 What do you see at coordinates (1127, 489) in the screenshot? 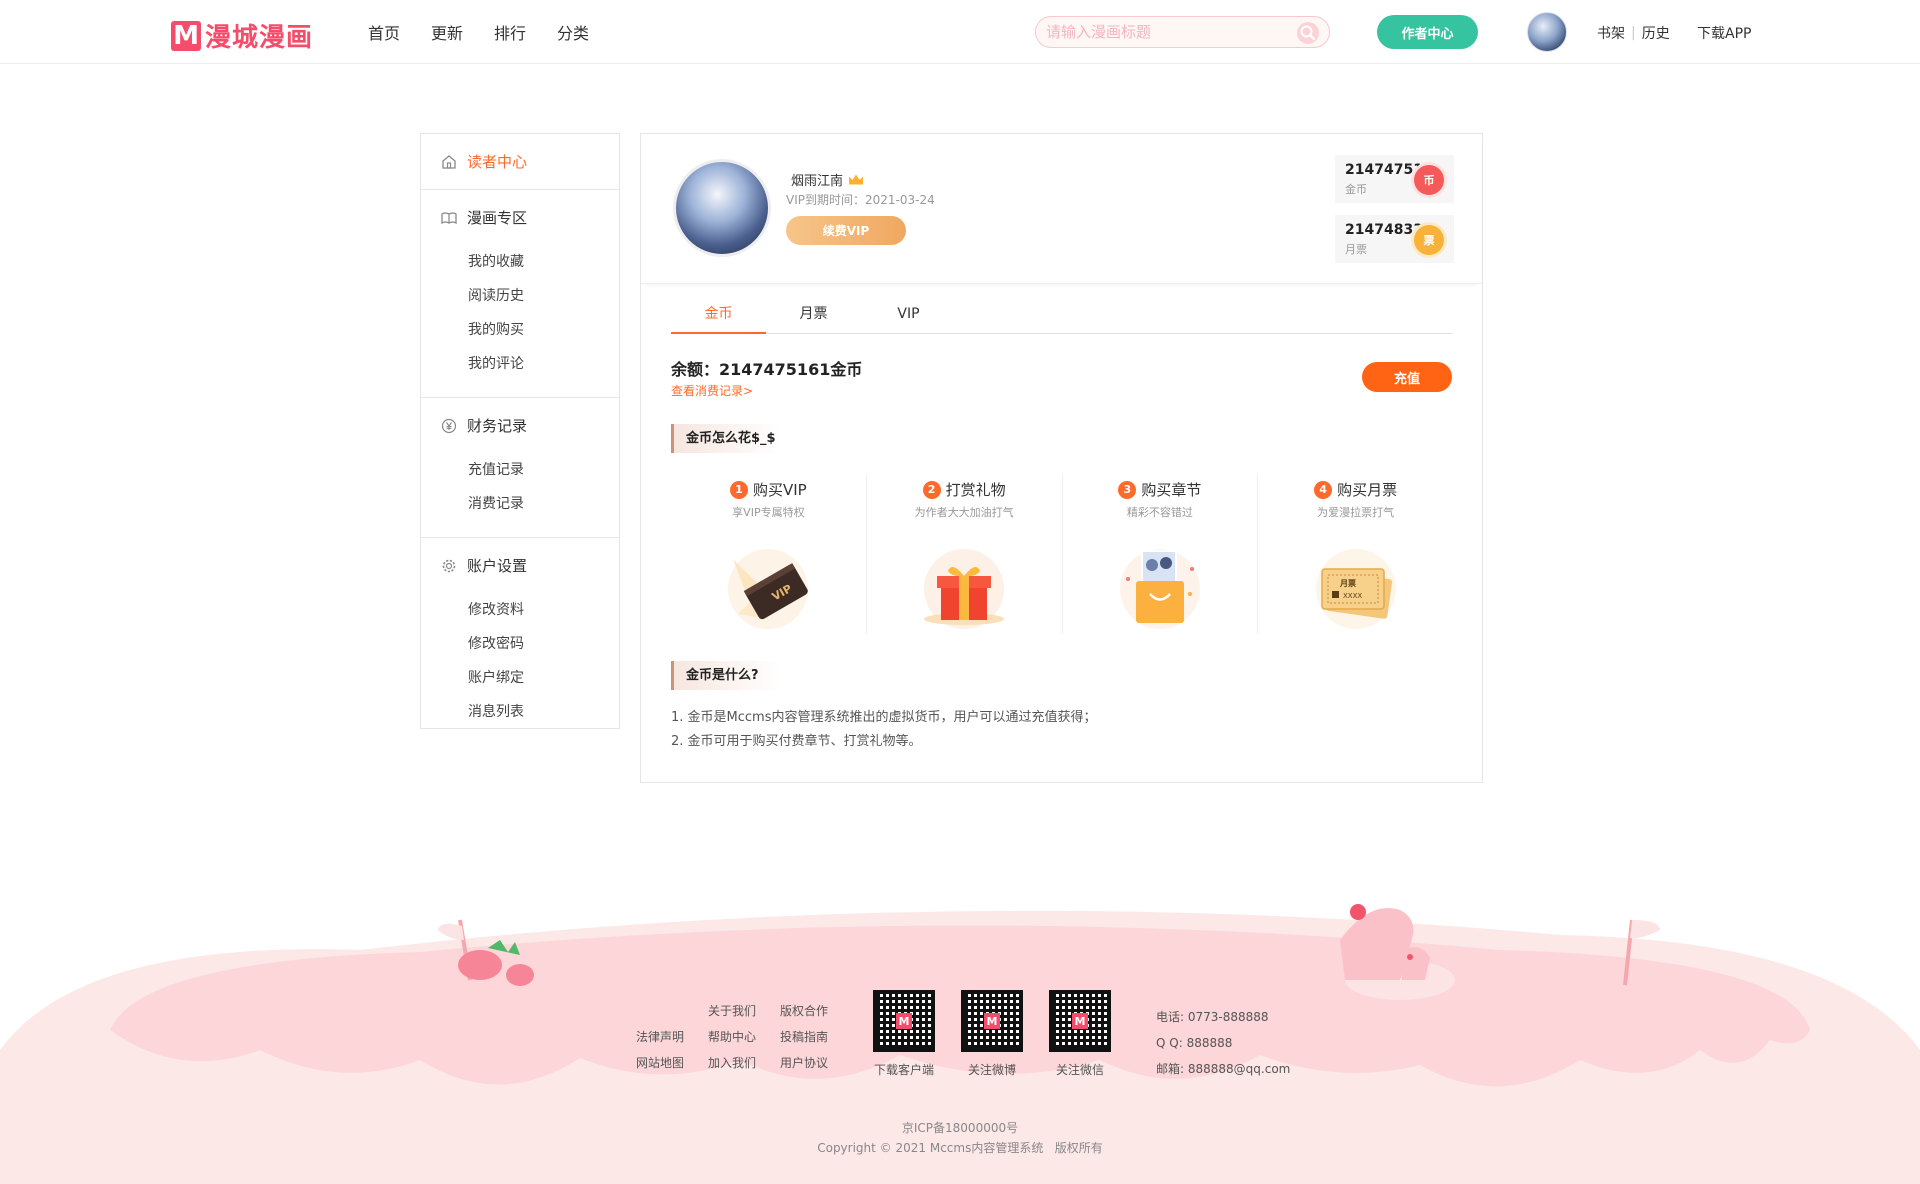
I see `way-number: 3` at bounding box center [1127, 489].